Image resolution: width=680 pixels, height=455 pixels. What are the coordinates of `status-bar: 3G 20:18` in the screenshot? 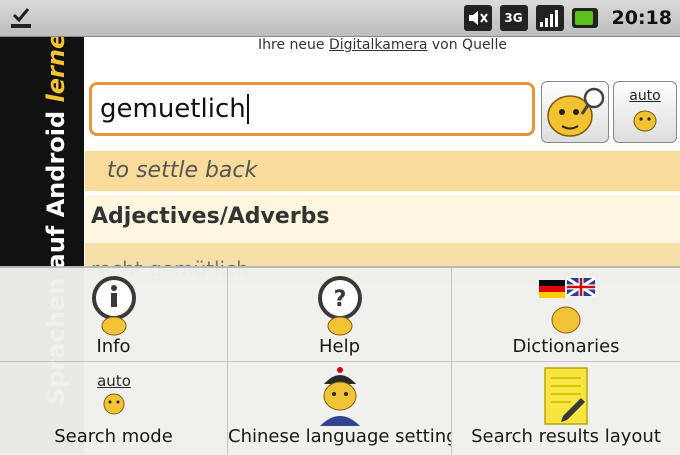 It's located at (340, 18).